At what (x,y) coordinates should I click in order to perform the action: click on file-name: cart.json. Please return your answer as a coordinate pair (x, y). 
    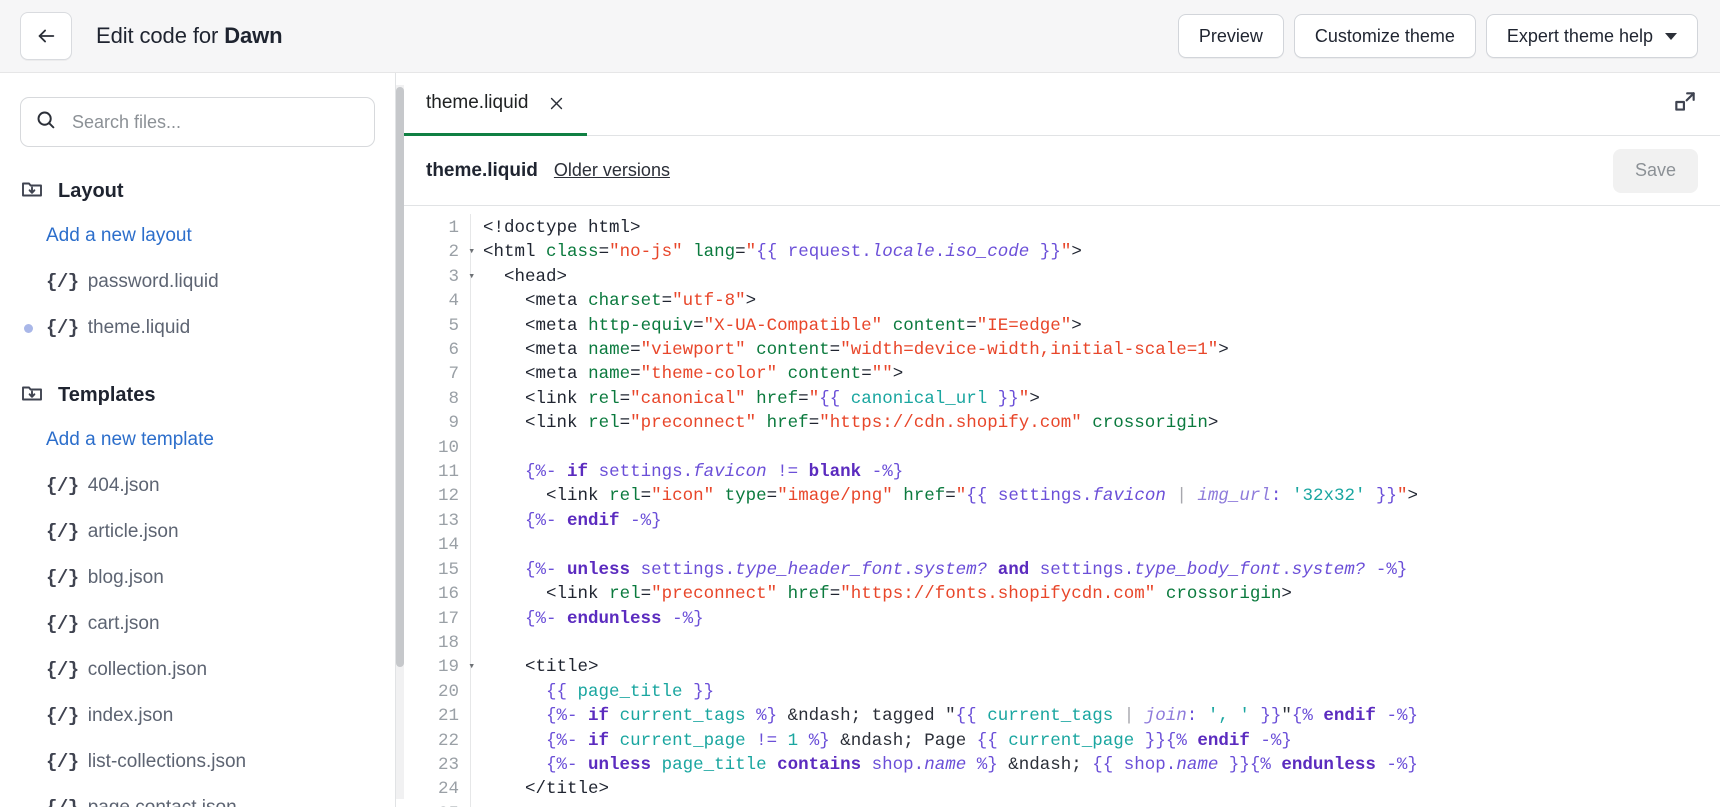
    Looking at the image, I should click on (123, 623).